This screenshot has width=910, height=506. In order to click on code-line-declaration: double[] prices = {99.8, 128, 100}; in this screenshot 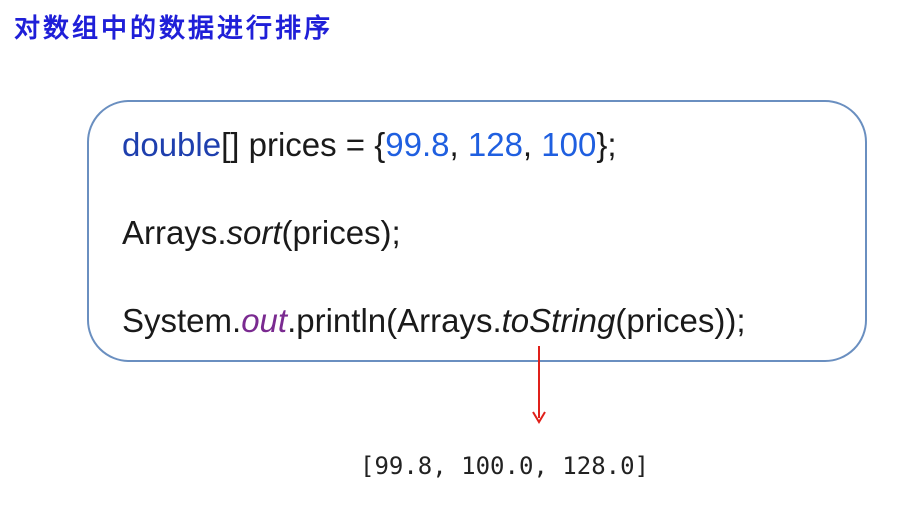, I will do `click(369, 145)`.